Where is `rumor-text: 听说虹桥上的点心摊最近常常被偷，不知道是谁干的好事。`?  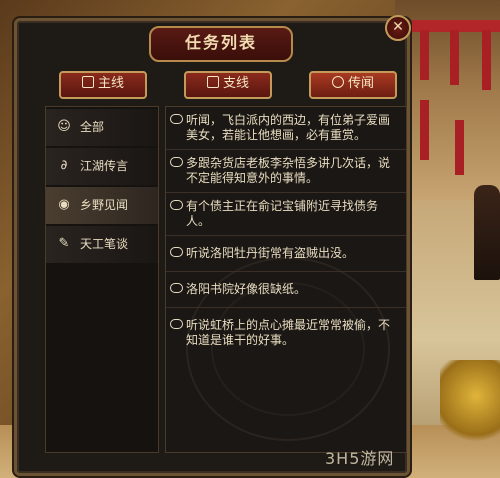 rumor-text: 听说虹桥上的点心摊最近常常被偷，不知道是谁干的好事。 is located at coordinates (288, 332).